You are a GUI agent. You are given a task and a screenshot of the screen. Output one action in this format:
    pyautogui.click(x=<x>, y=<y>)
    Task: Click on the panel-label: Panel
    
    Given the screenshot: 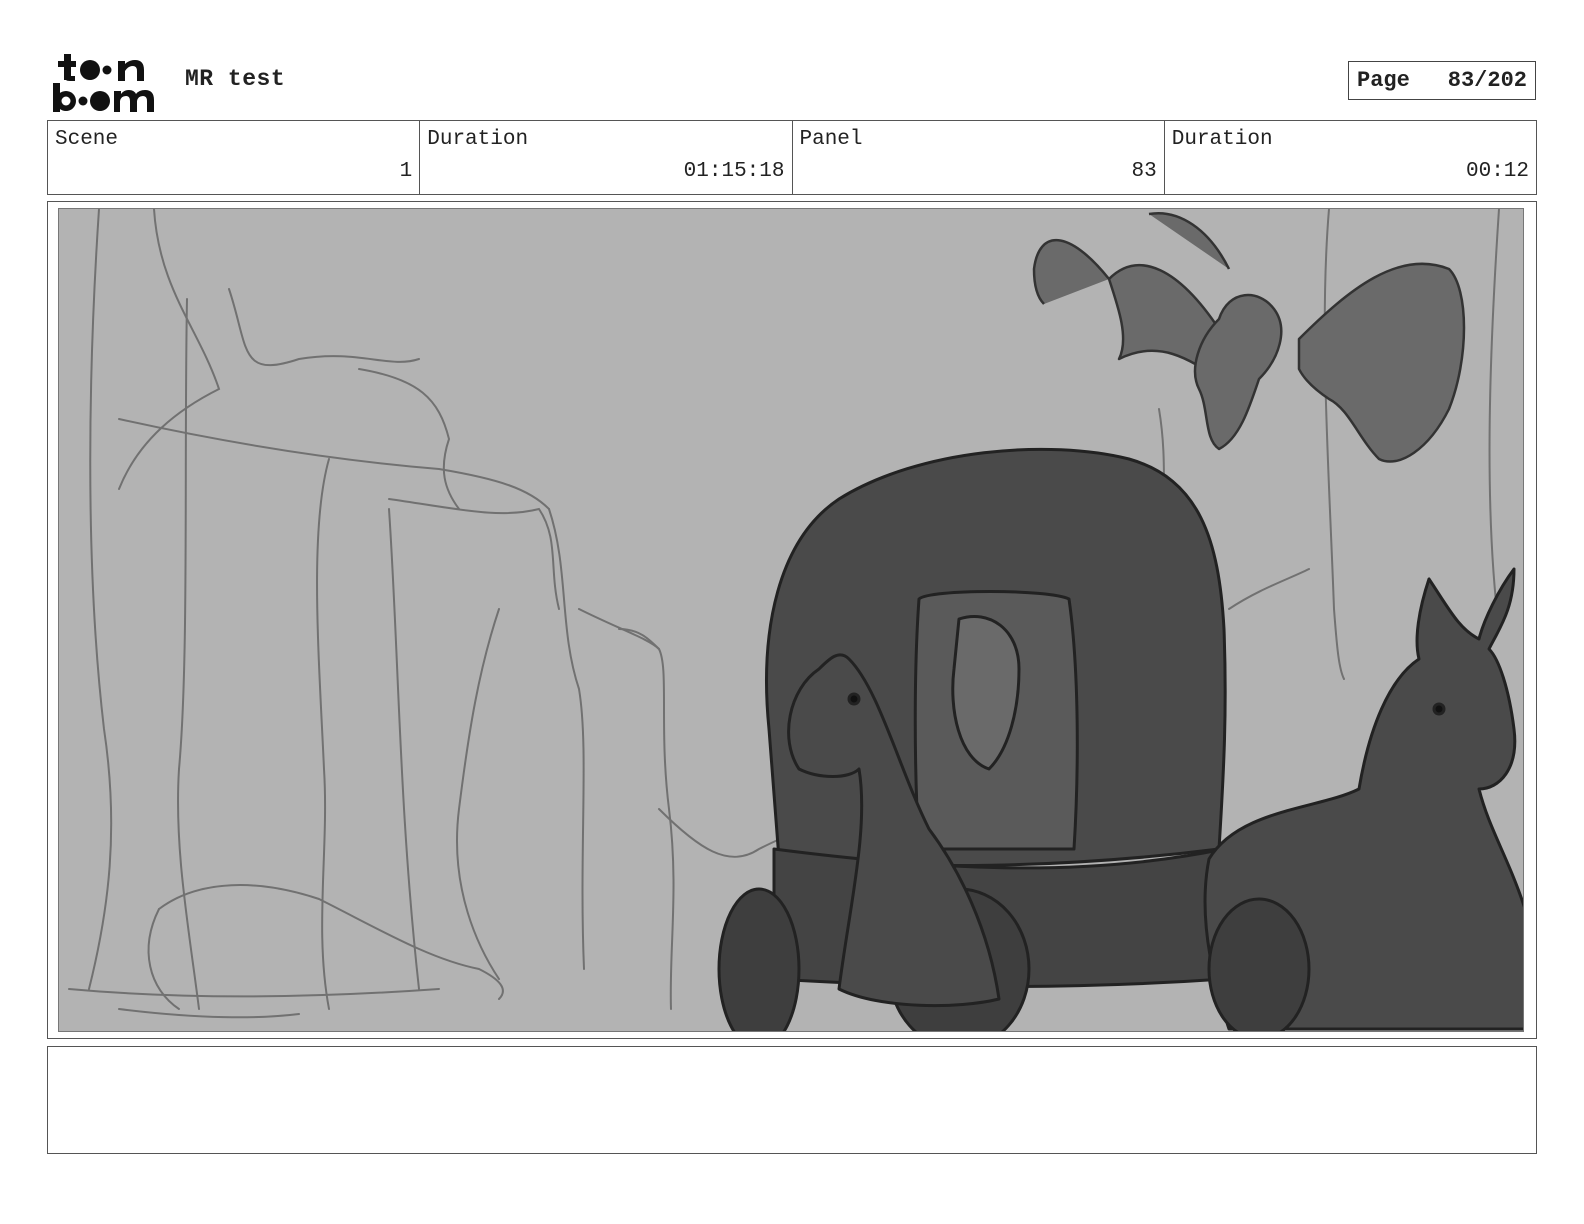 What is the action you would take?
    pyautogui.click(x=831, y=139)
    